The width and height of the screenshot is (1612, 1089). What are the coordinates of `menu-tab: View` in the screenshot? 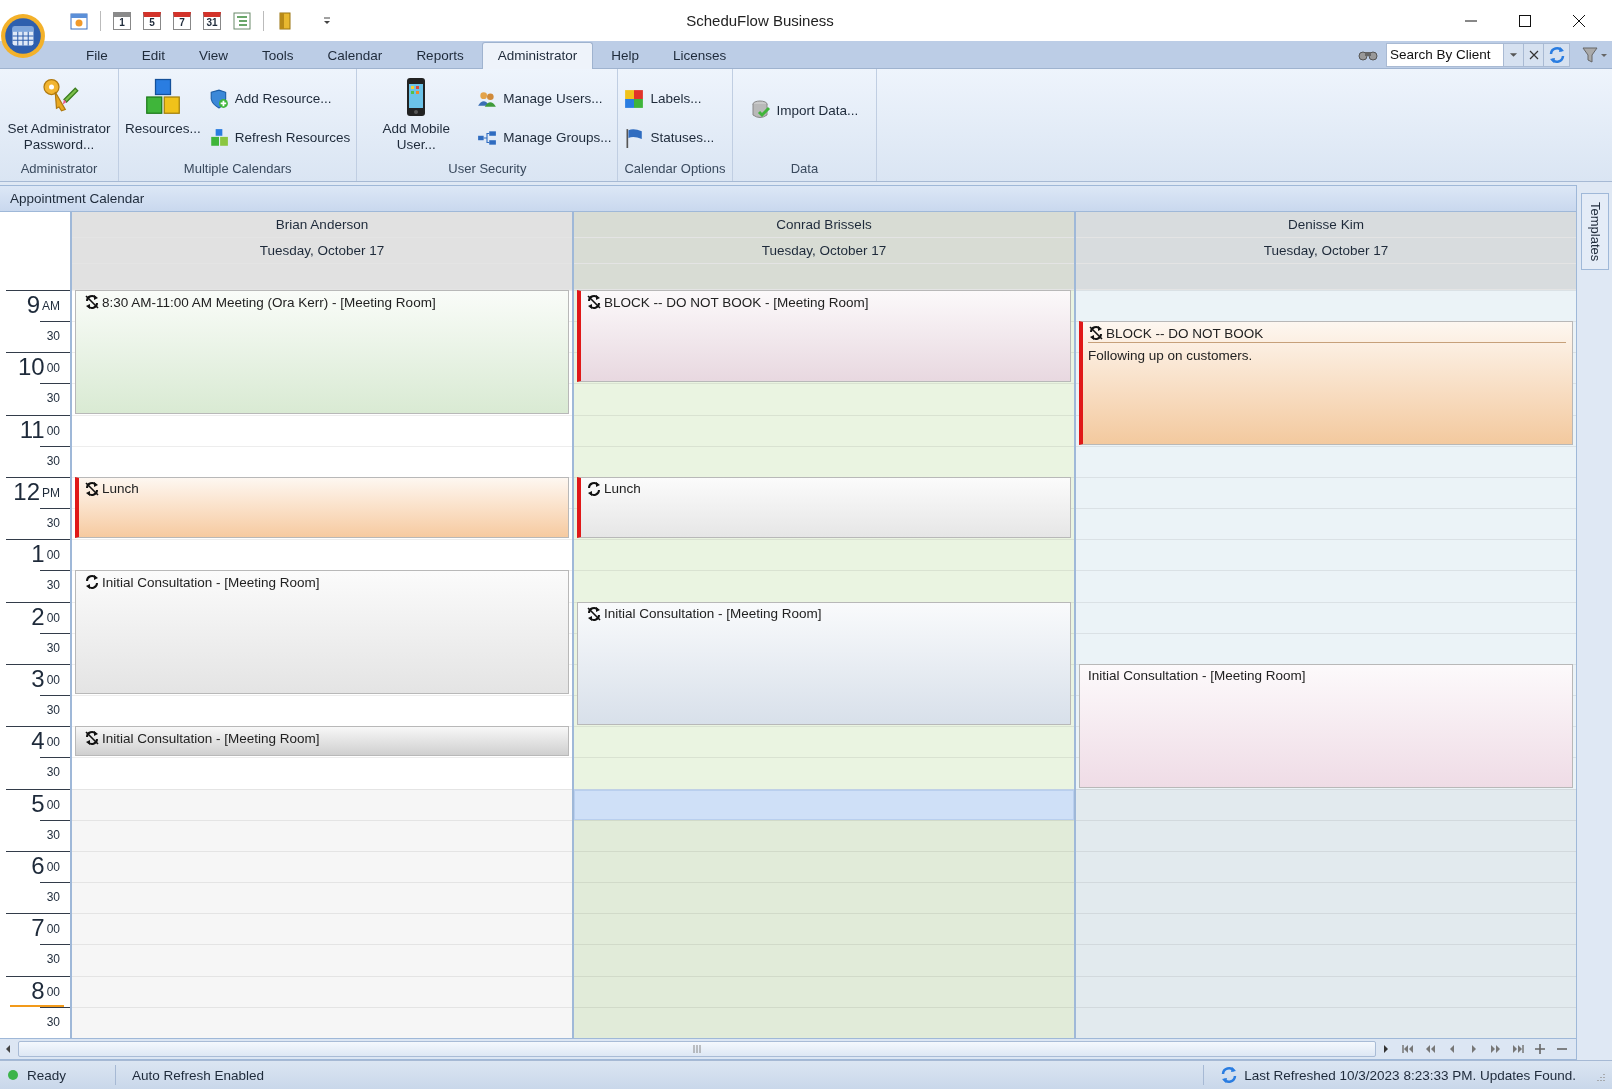 It's located at (214, 55).